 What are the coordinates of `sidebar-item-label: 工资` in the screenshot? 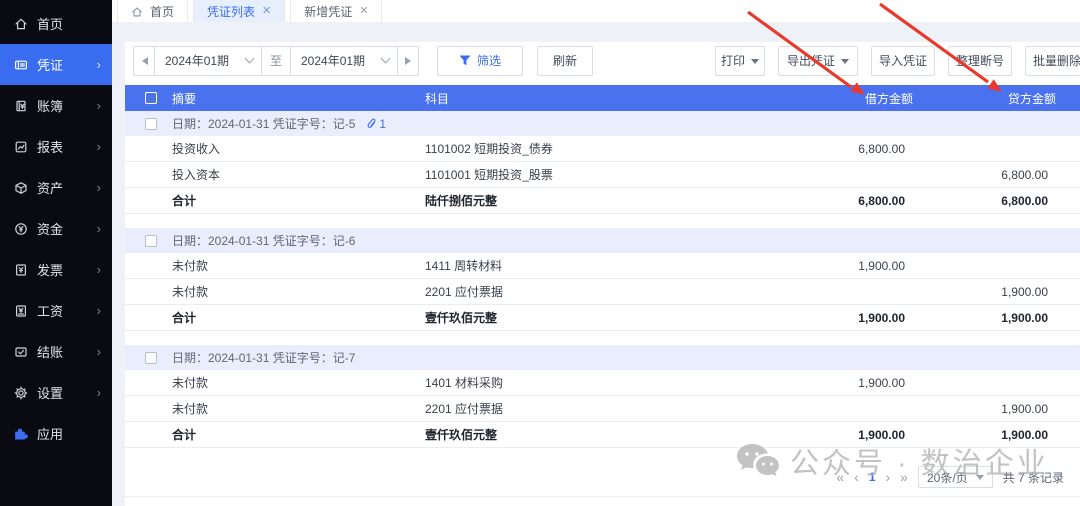 It's located at (50, 311).